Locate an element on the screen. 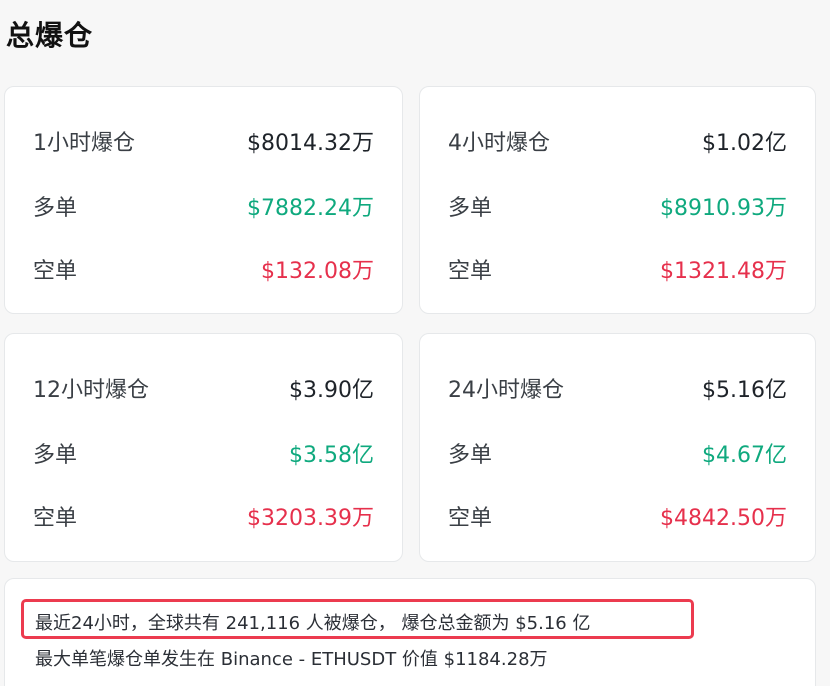 This screenshot has height=686, width=830. total-value: $5.16亿 is located at coordinates (744, 390).